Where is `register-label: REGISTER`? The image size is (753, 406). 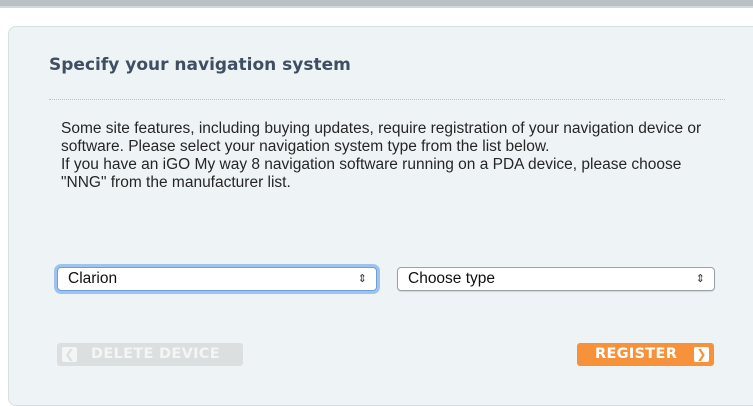 register-label: REGISTER is located at coordinates (636, 354).